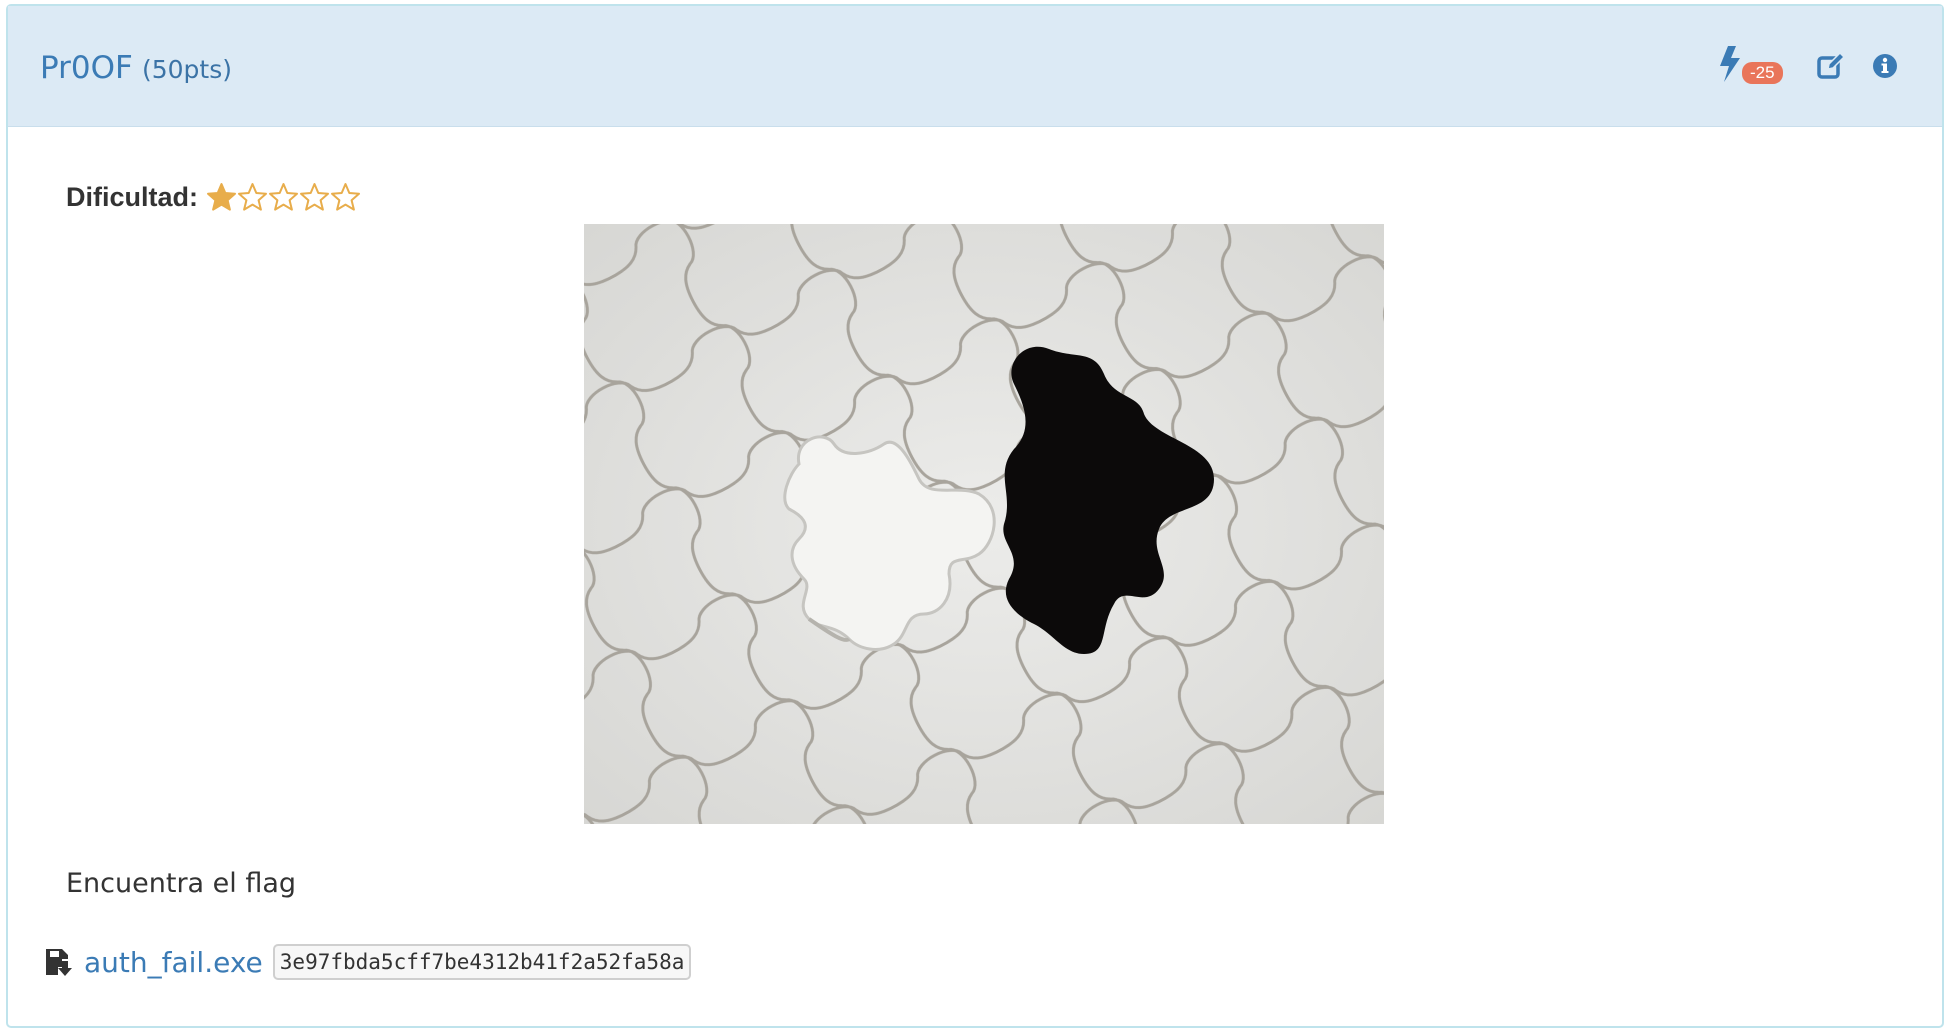 Image resolution: width=1952 pixels, height=1036 pixels. Describe the element at coordinates (482, 962) in the screenshot. I see `attachment-hash: 3e97fbda5cff7be4312b41f2a52fa58a` at that location.